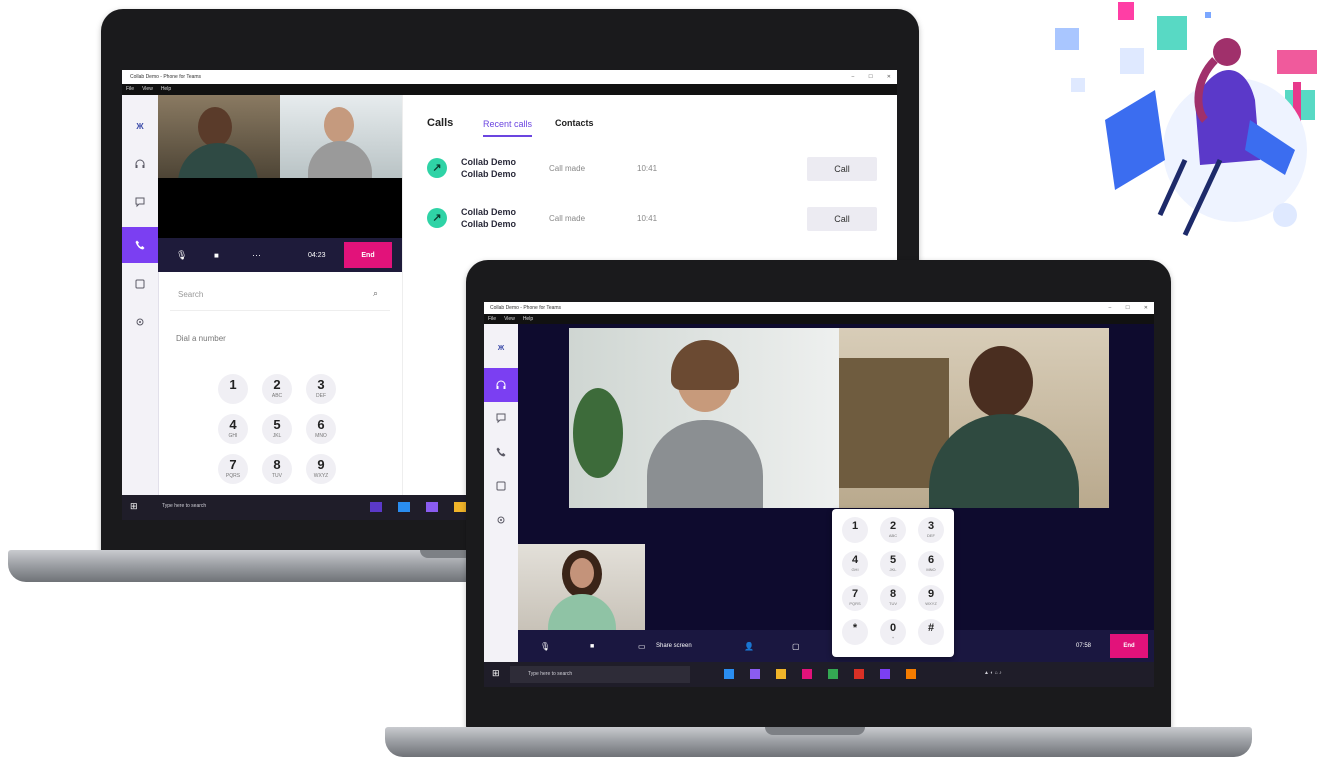 This screenshot has width=1335, height=761. What do you see at coordinates (674, 646) in the screenshot?
I see `share-screen-label: Share screen` at bounding box center [674, 646].